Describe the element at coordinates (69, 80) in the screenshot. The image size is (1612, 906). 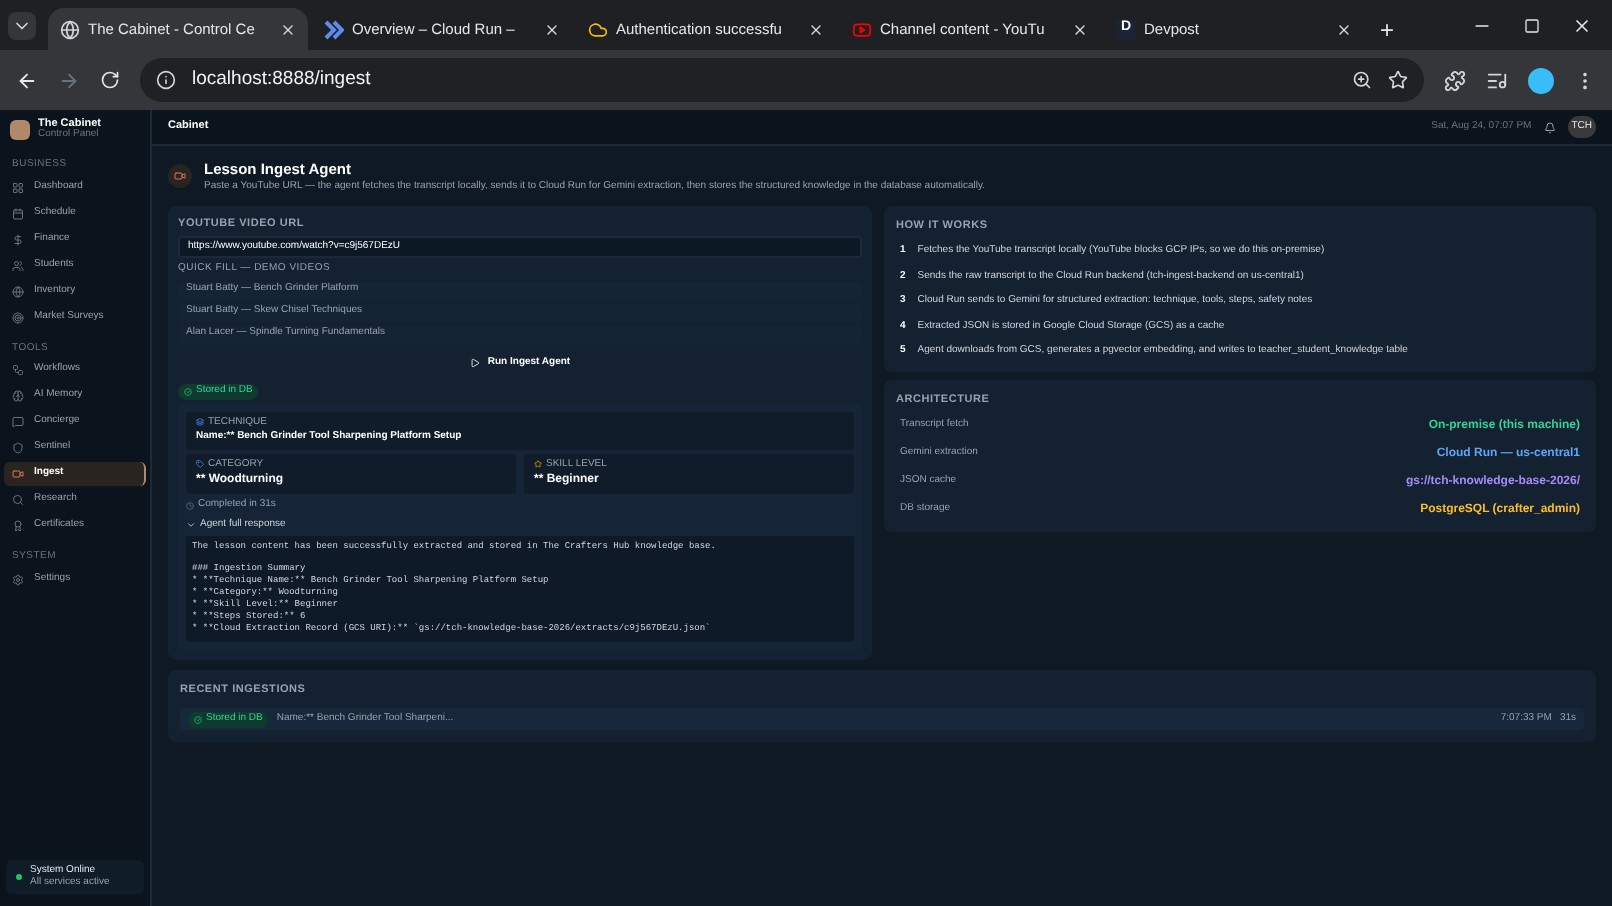
I see `forward-icon` at that location.